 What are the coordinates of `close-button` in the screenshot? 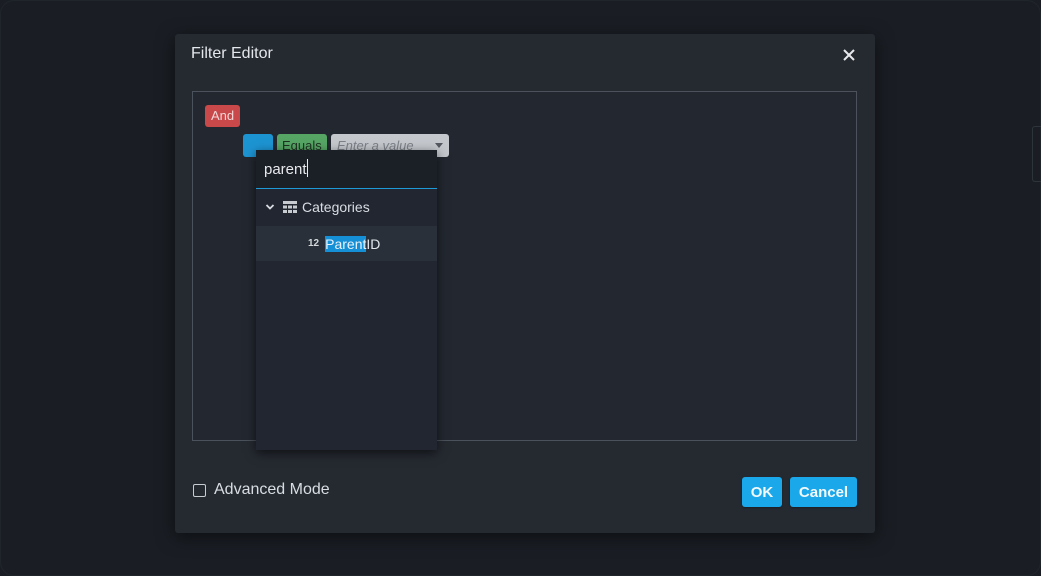 It's located at (849, 55).